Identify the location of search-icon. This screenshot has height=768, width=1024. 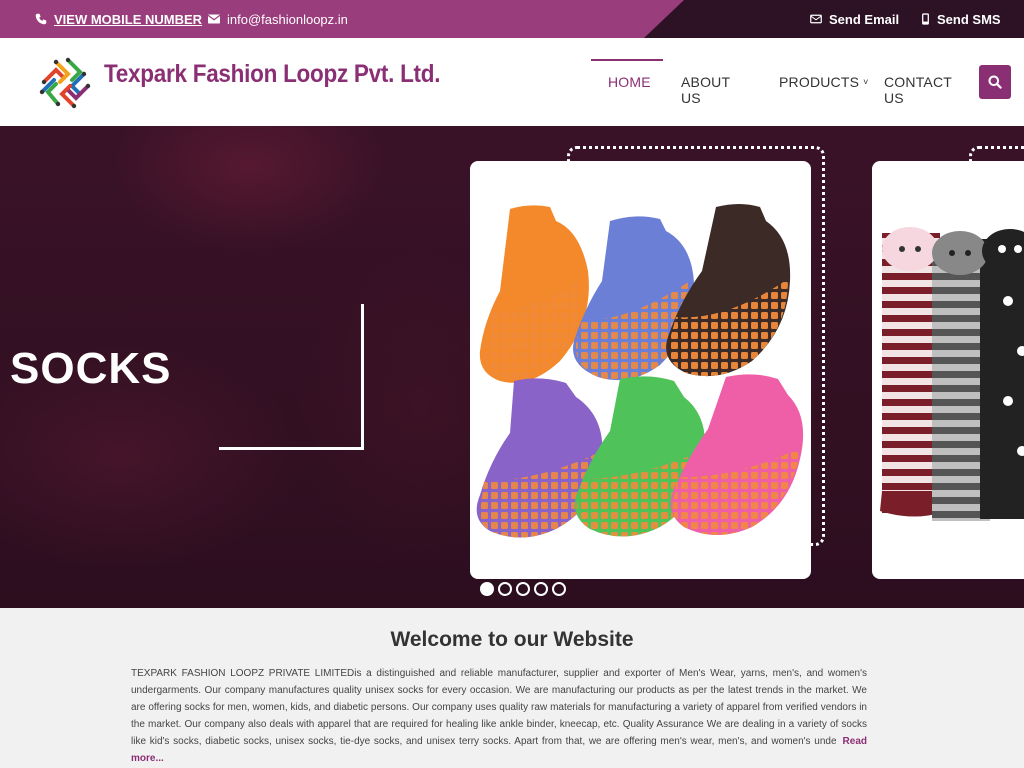
(995, 82).